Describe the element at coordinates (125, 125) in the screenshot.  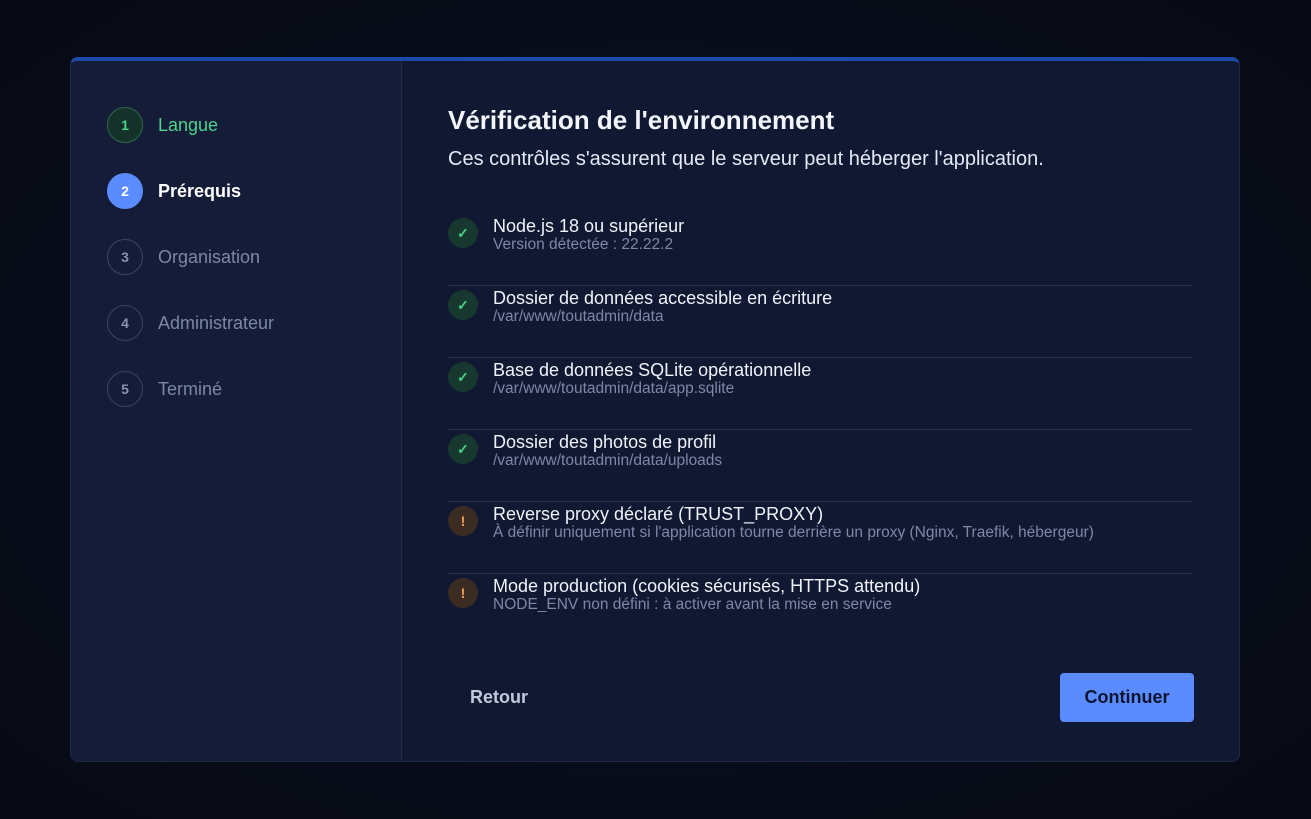
I see `step-number-badge: 1` at that location.